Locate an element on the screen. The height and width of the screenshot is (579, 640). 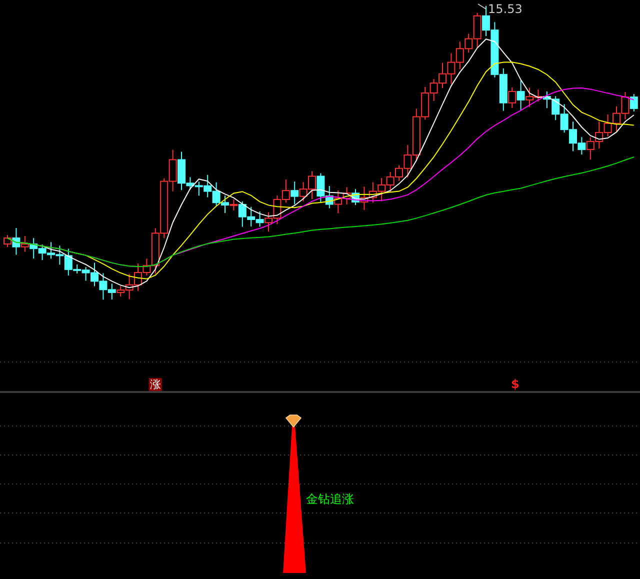
sell-signal: $ is located at coordinates (515, 384).